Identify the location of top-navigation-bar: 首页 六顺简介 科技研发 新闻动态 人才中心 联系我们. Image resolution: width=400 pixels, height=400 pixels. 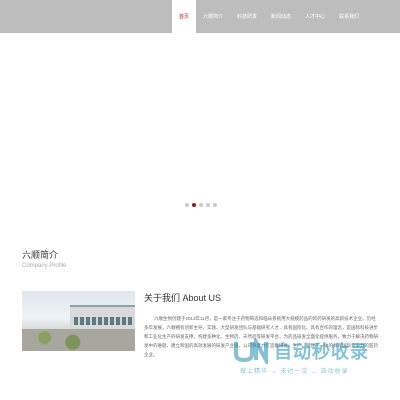
(200, 16).